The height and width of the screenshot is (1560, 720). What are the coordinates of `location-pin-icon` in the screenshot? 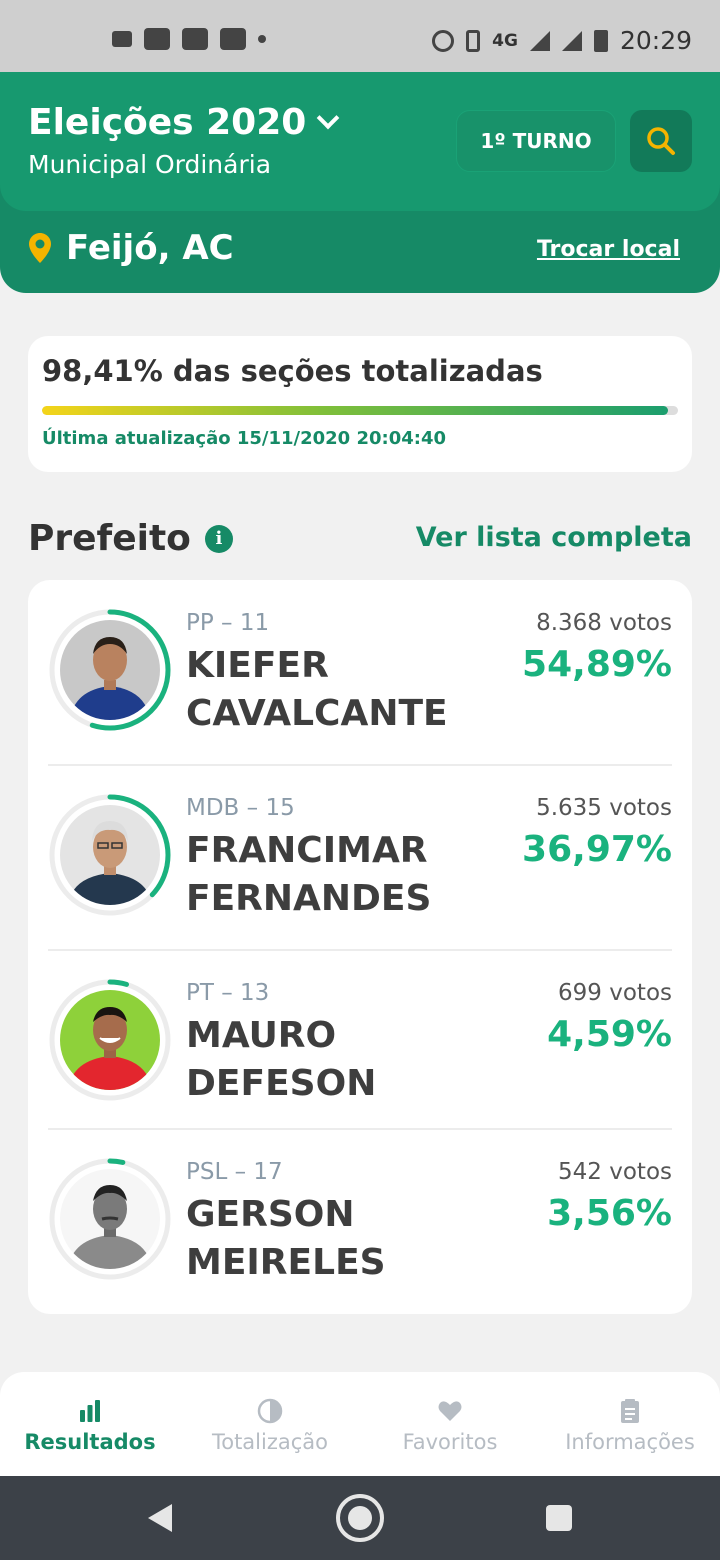 It's located at (40, 248).